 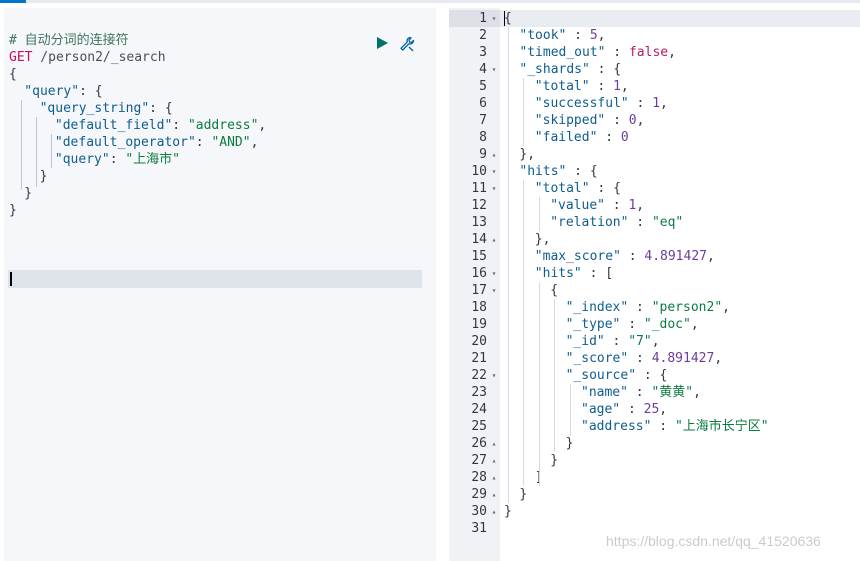 I want to click on line-number: 23, so click(x=479, y=392).